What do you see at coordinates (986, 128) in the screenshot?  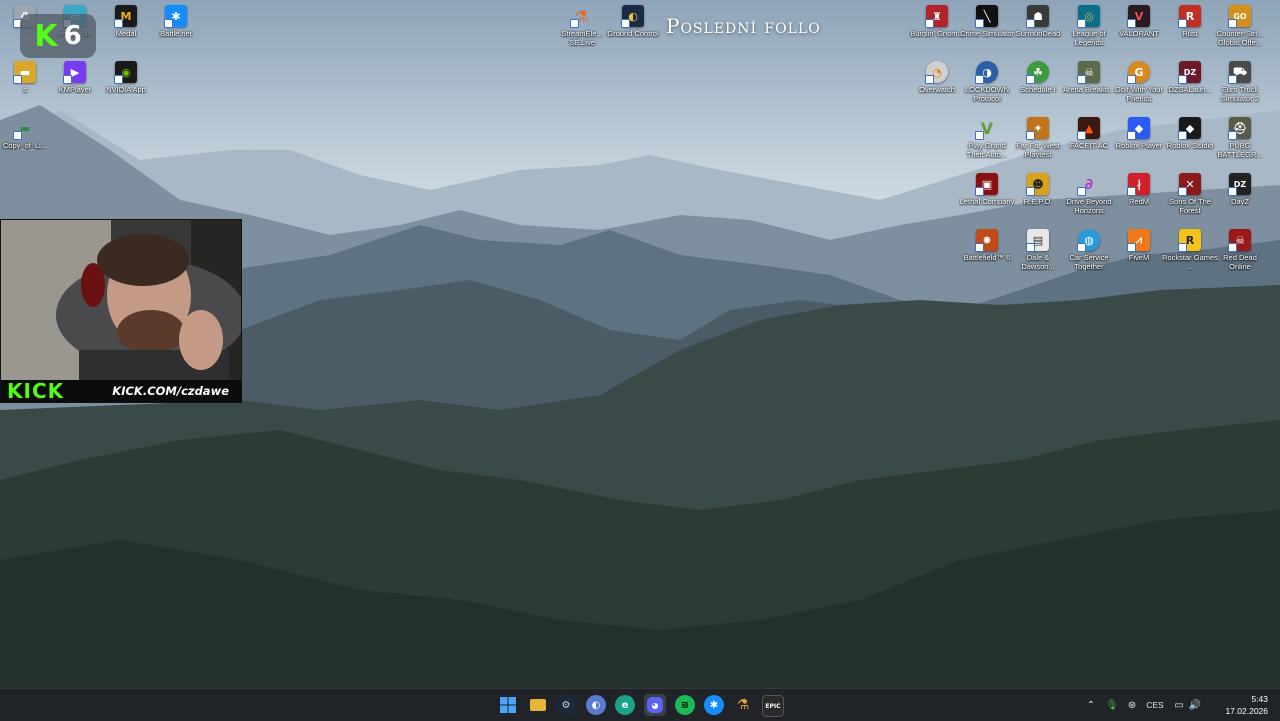 I see `gta-icon: V` at bounding box center [986, 128].